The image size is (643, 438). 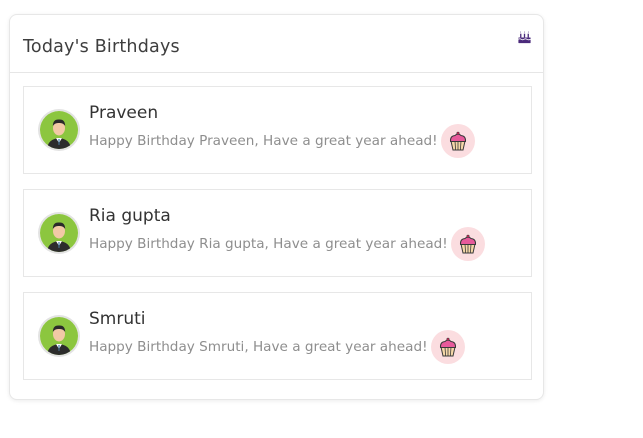 What do you see at coordinates (101, 47) in the screenshot?
I see `widget-title: Today's Birthdays` at bounding box center [101, 47].